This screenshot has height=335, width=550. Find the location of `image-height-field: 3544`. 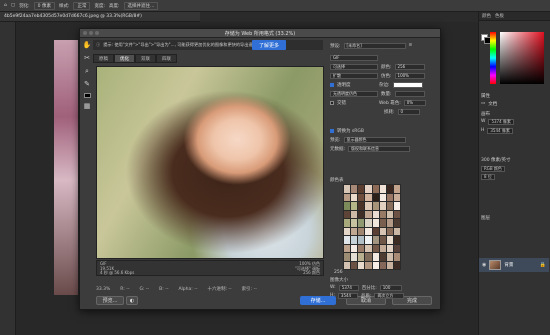

image-height-field: 3544 is located at coordinates (347, 295).